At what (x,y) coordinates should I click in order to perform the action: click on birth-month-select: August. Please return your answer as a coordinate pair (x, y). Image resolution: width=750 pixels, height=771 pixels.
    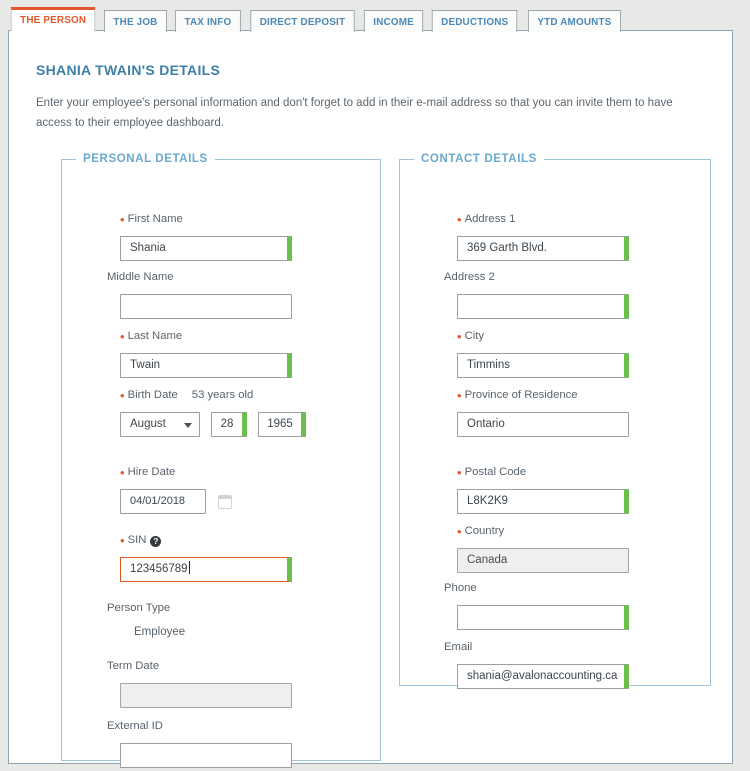
    Looking at the image, I should click on (160, 424).